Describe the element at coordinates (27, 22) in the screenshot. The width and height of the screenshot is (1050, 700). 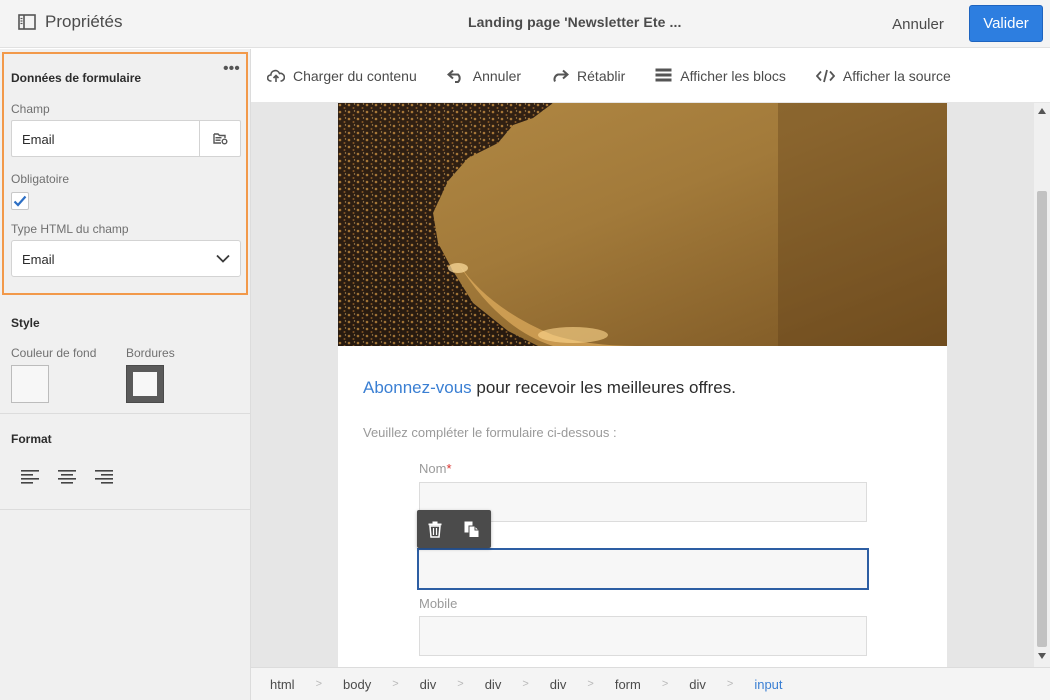
I see `panel-toggle-icon` at that location.